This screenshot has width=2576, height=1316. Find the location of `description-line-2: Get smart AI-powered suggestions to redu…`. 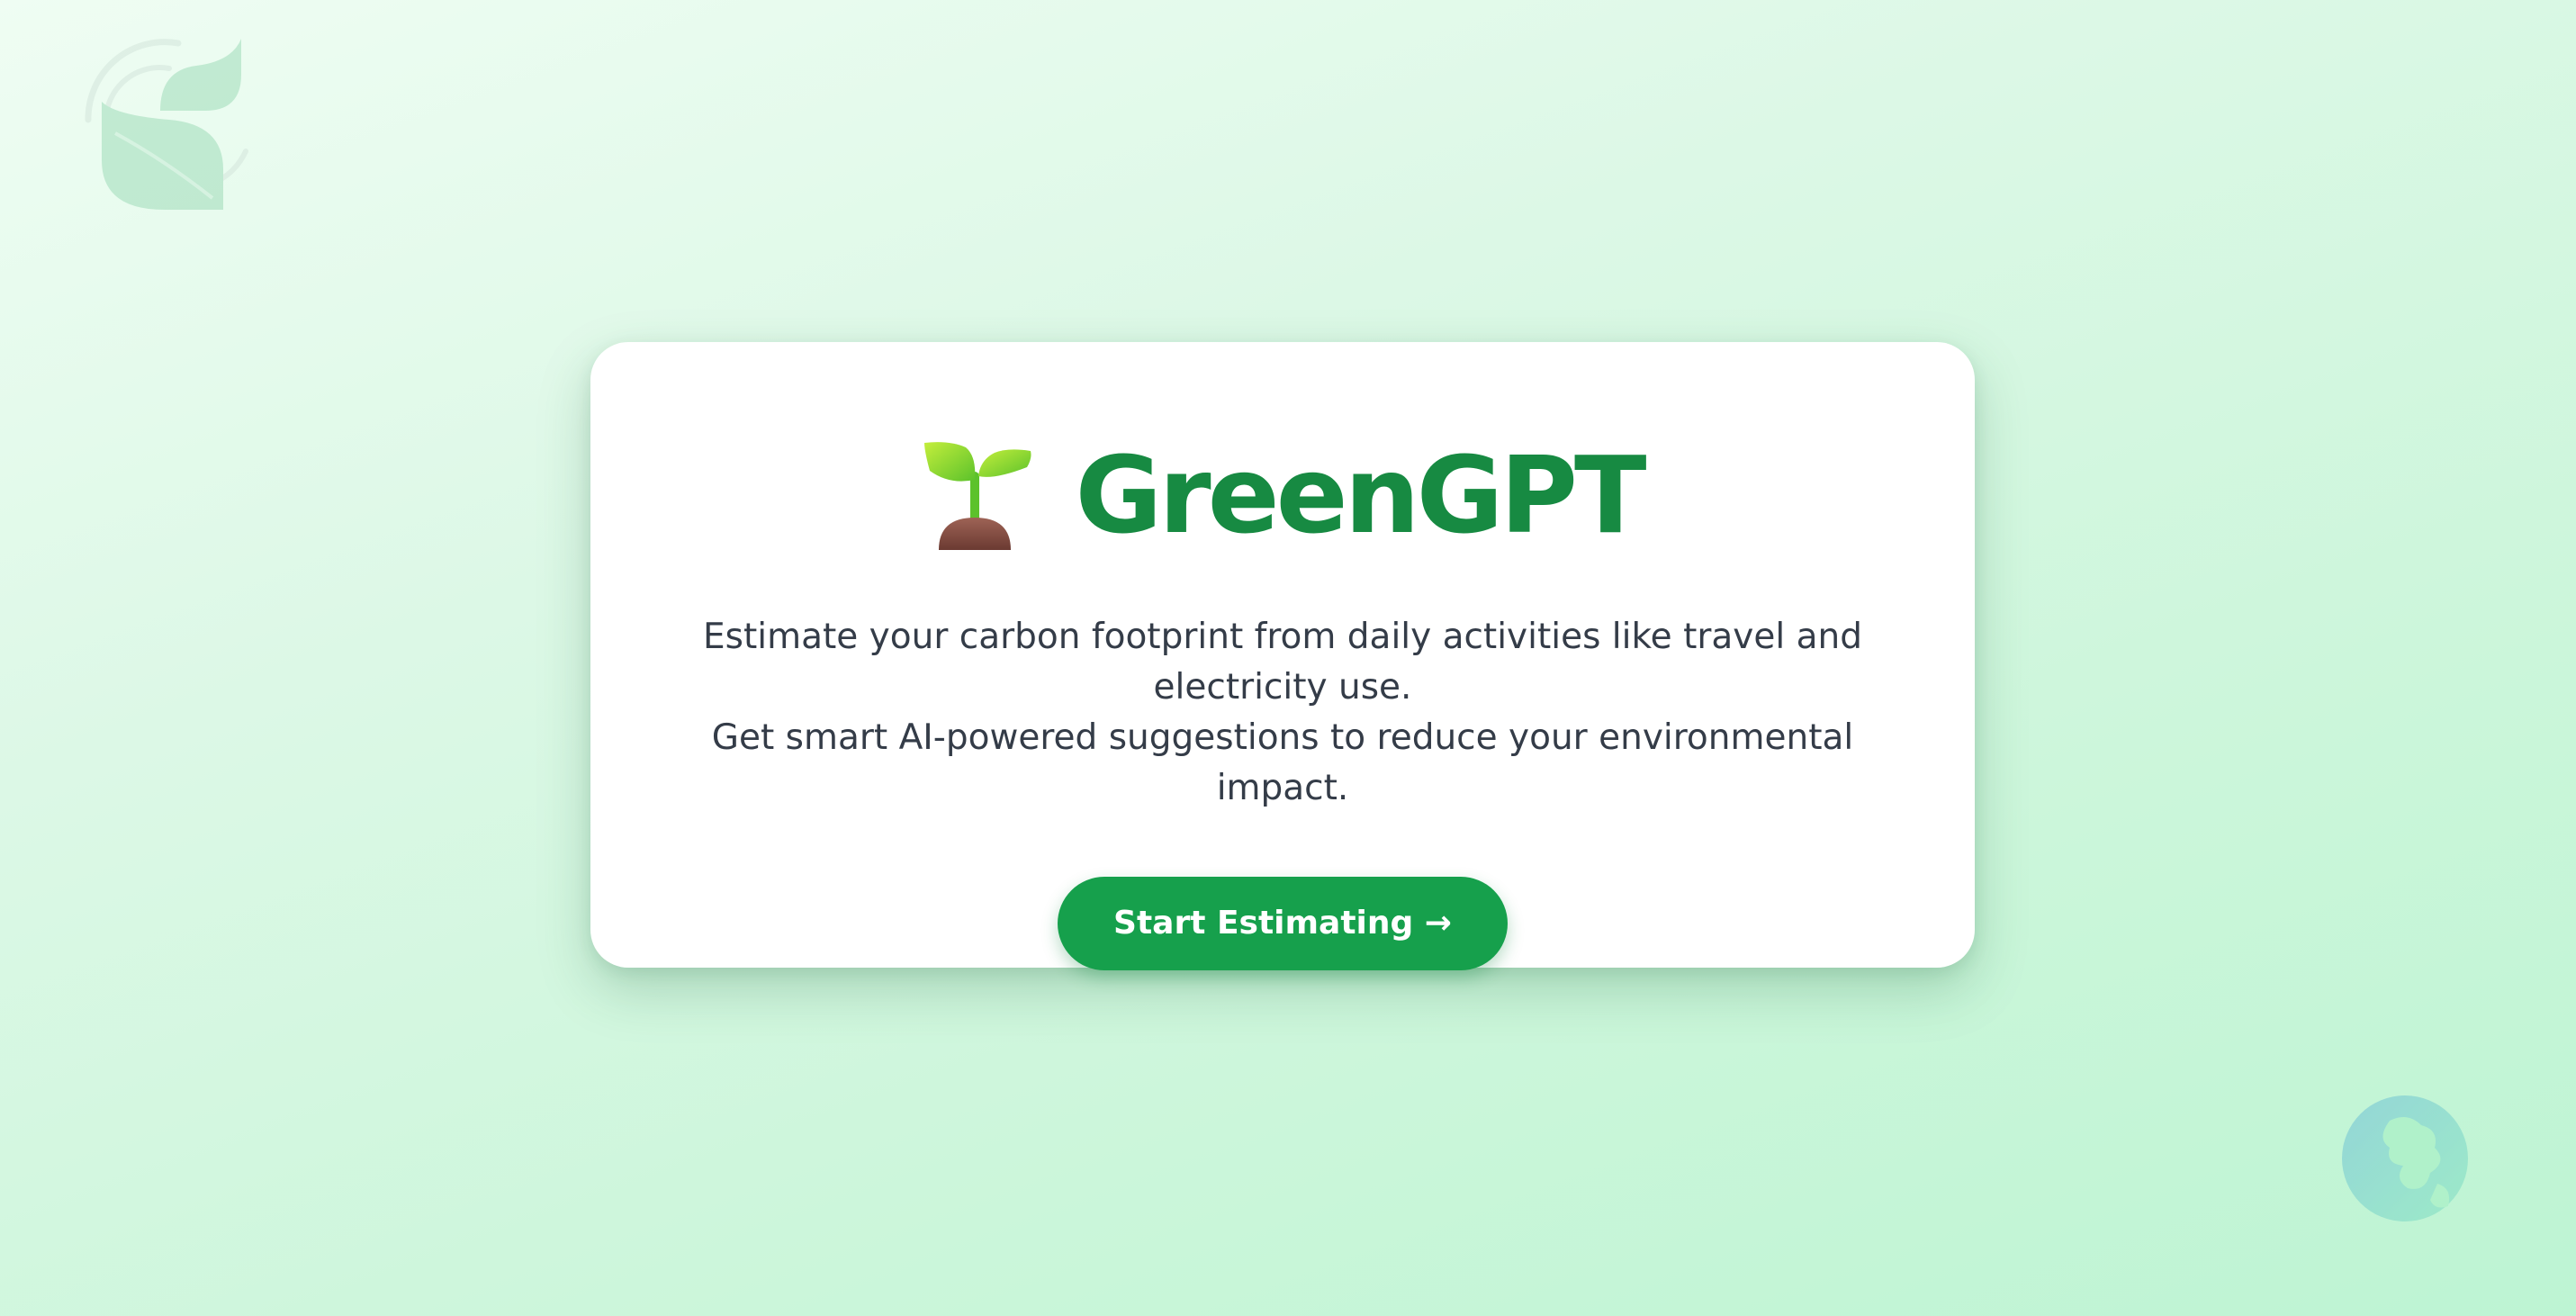

description-line-2: Get smart AI-powered suggestions to redu… is located at coordinates (1282, 762).